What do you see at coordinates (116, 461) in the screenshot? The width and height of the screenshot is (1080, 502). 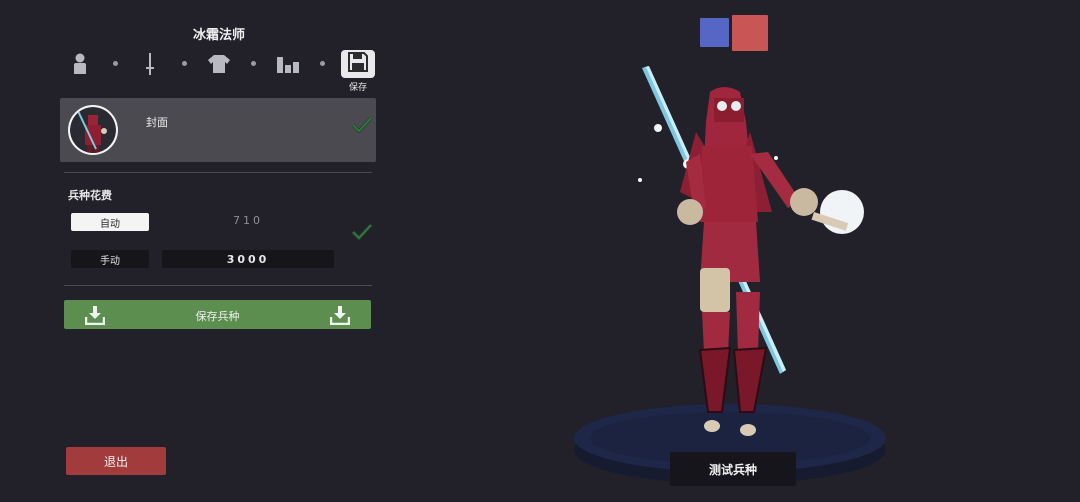 I see `exit-button: 退出` at bounding box center [116, 461].